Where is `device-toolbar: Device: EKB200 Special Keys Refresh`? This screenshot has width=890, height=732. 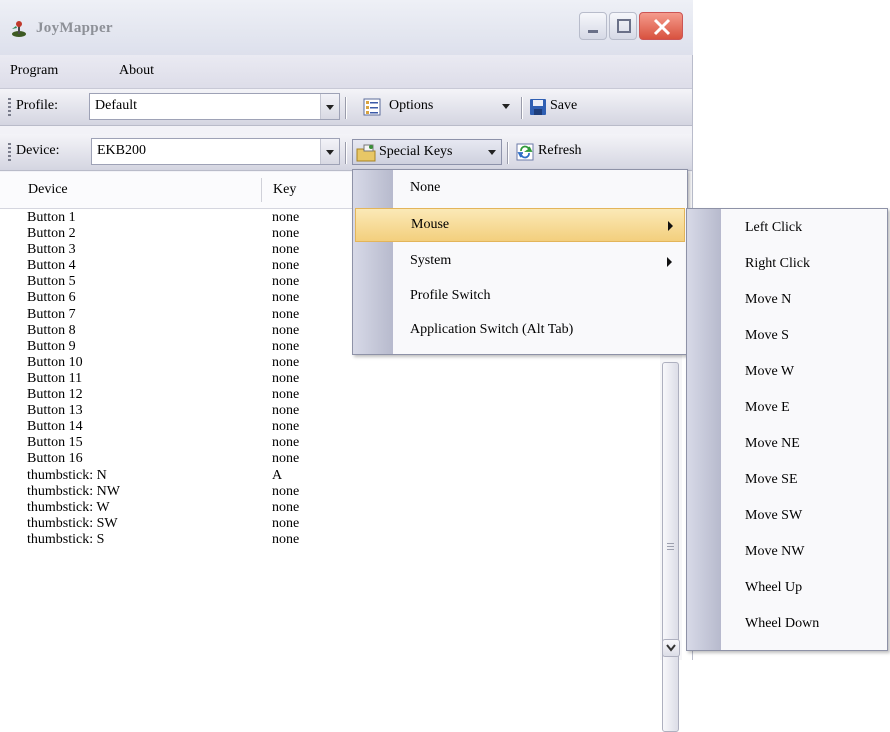
device-toolbar: Device: EKB200 Special Keys Refresh is located at coordinates (346, 152).